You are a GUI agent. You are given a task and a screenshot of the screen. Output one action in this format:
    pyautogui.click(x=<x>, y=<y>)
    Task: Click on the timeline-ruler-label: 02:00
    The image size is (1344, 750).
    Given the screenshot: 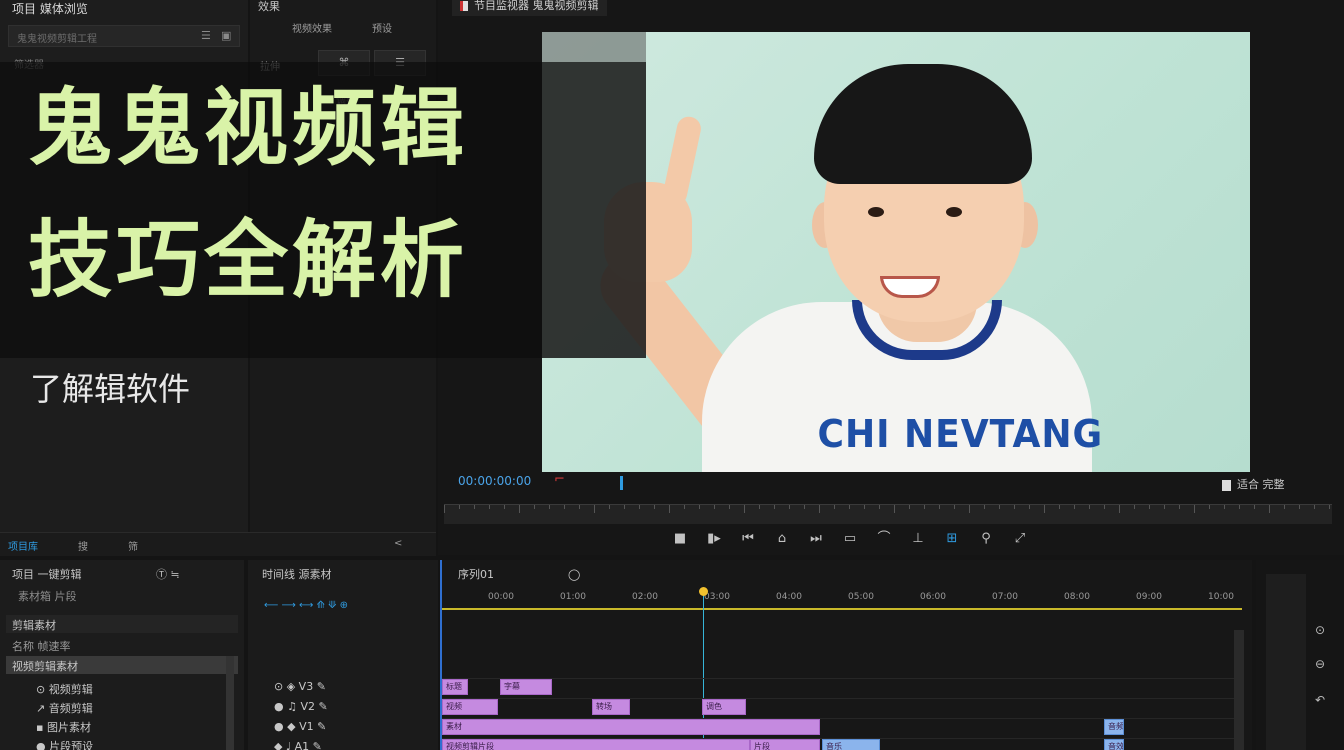 What is the action you would take?
    pyautogui.click(x=645, y=597)
    